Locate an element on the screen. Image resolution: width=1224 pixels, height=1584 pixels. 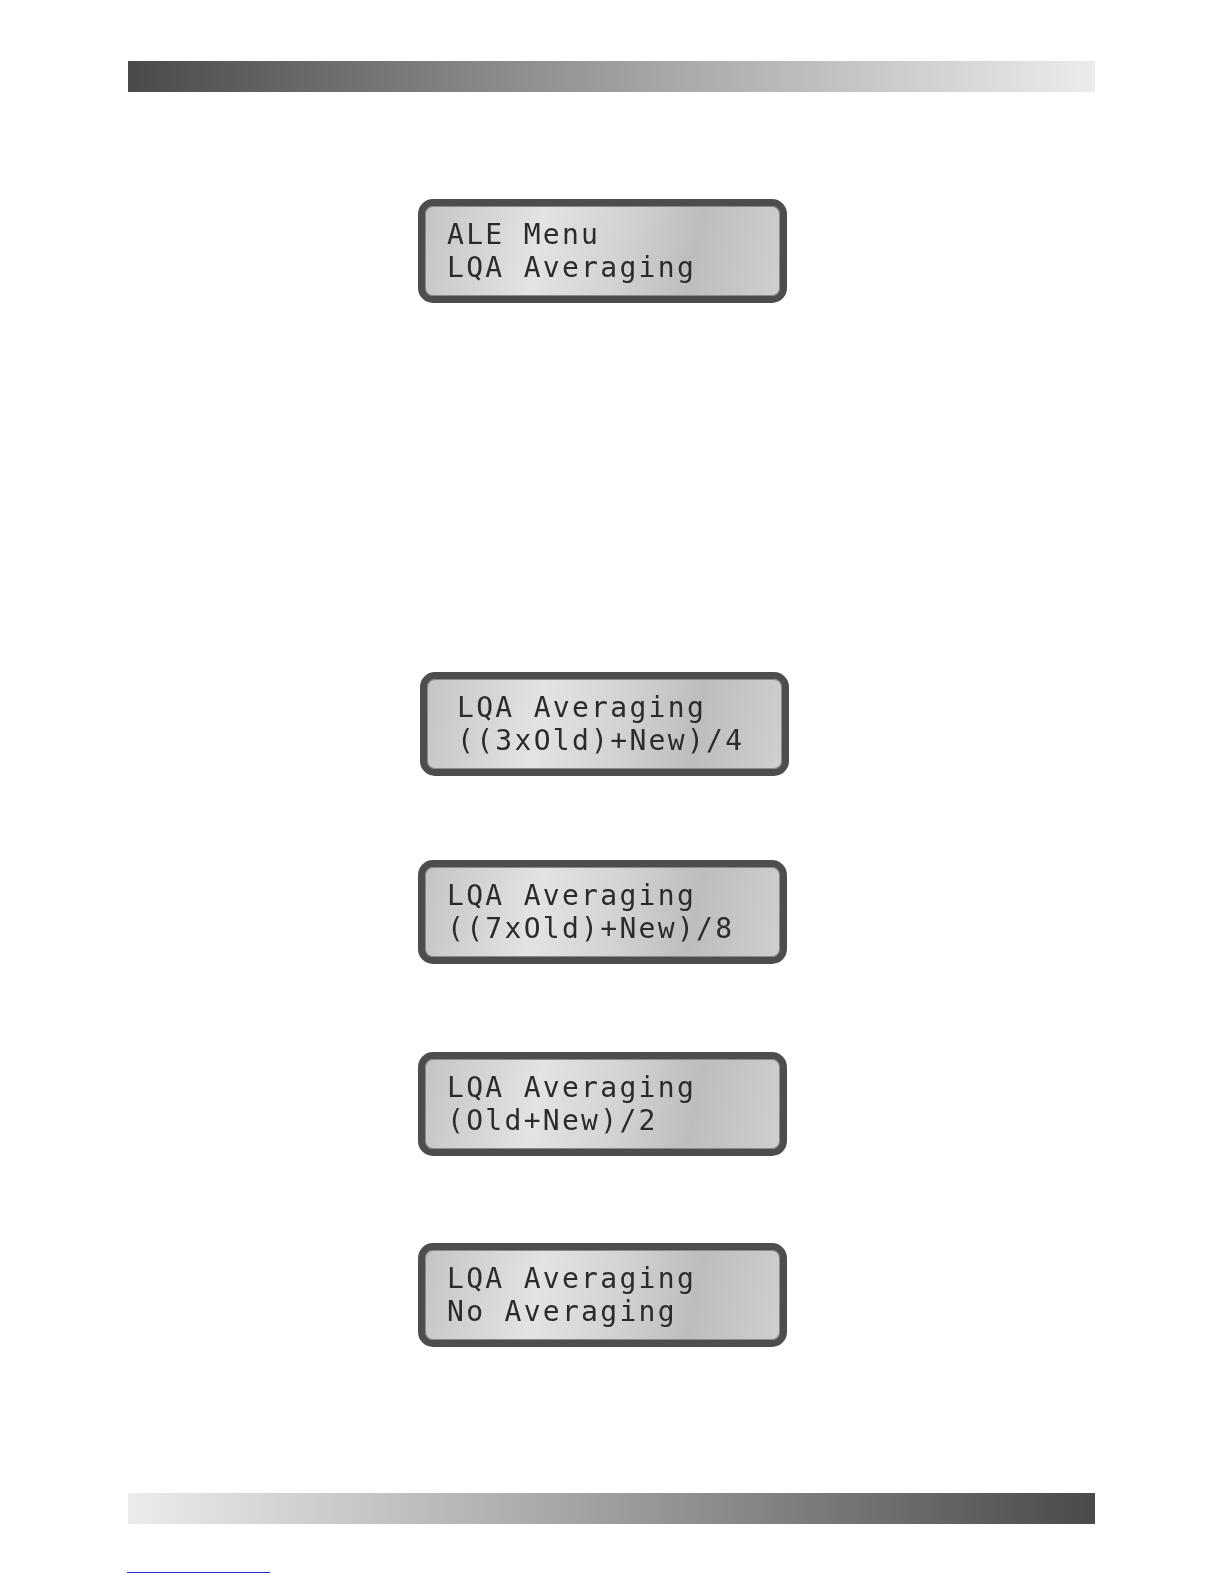
lcd-text-line: ((7xOld)+New)/8 is located at coordinates (591, 928).